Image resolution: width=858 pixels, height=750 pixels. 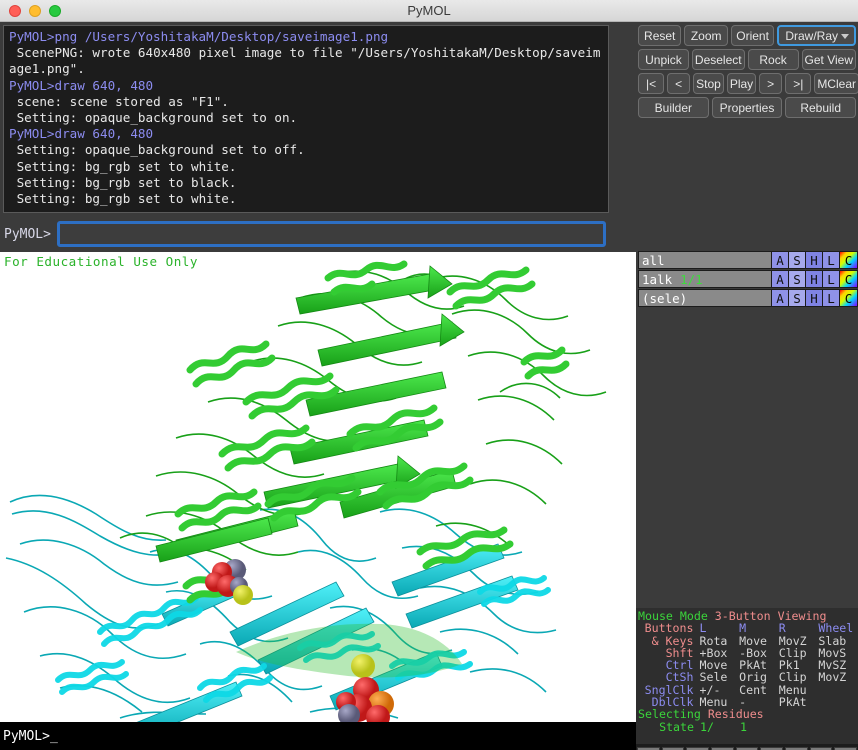 I want to click on mouse-mode-header-key: Buttons, so click(x=669, y=628).